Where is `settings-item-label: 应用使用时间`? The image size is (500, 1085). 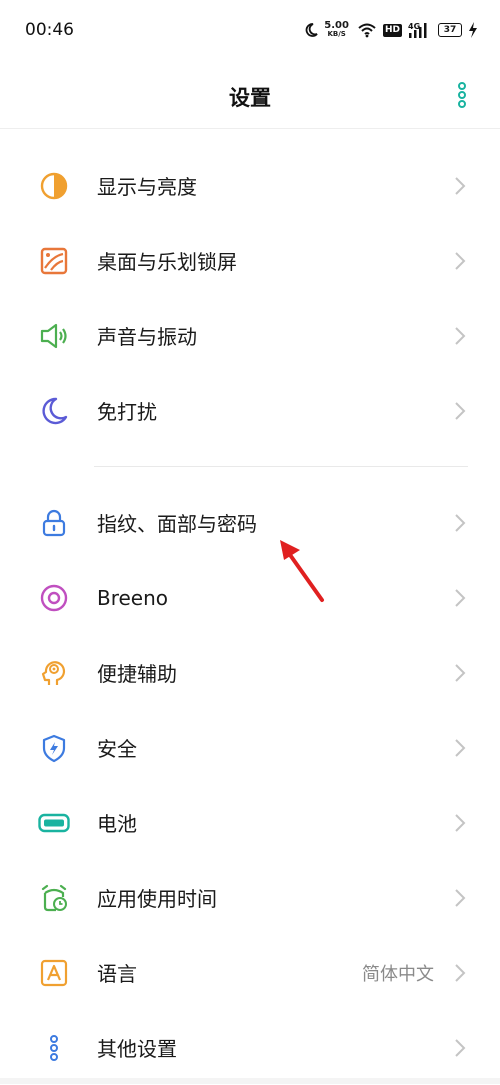
settings-item-label: 应用使用时间 is located at coordinates (157, 899).